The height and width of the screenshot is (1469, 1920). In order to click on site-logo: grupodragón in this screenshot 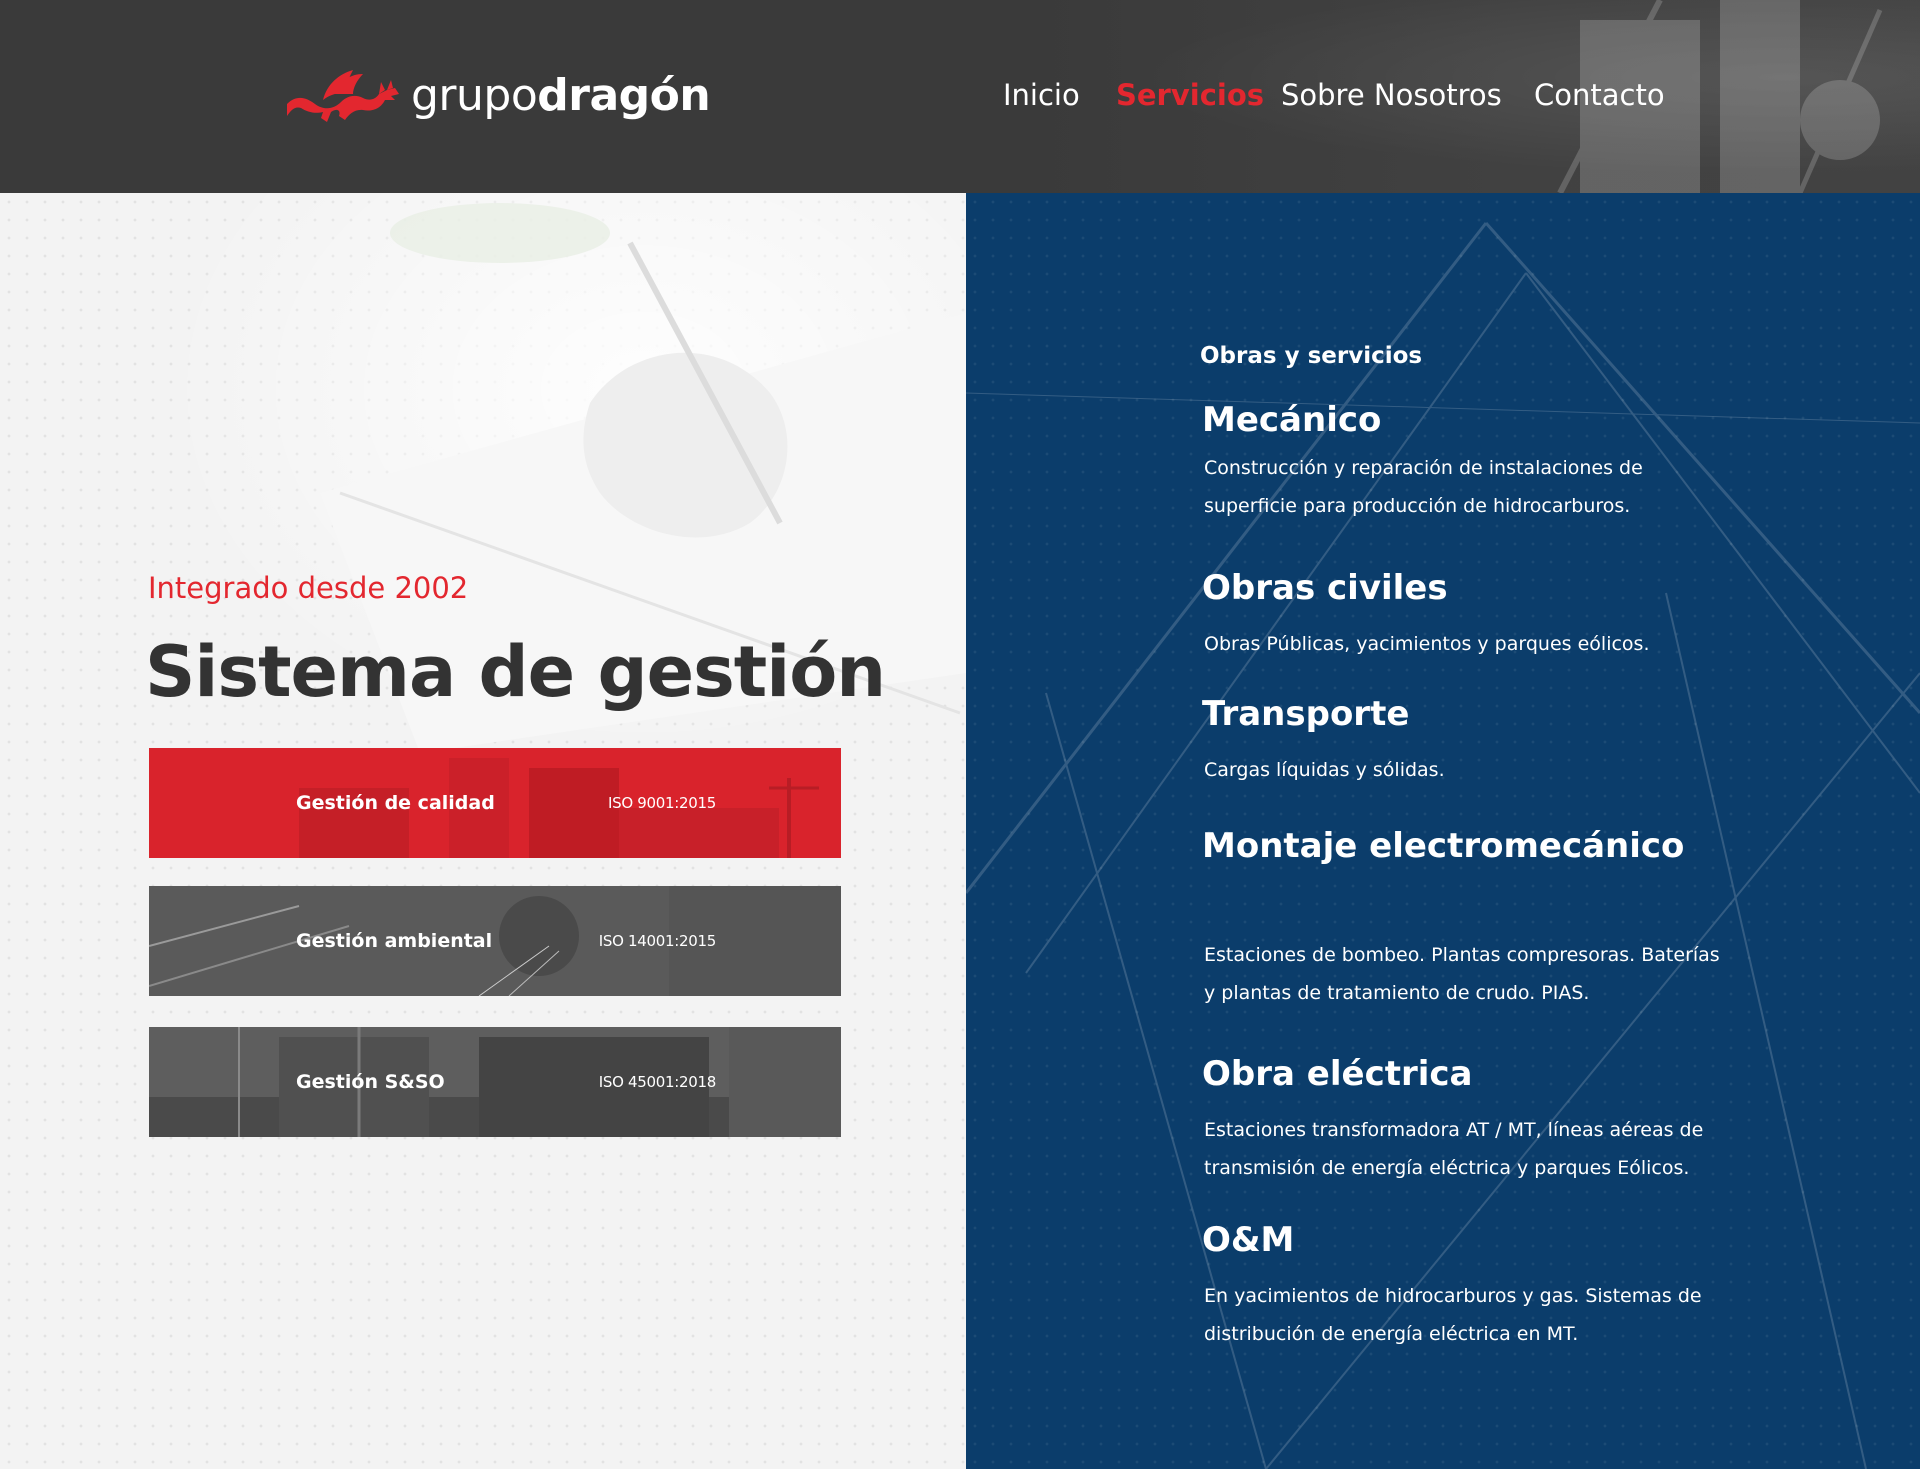, I will do `click(497, 95)`.